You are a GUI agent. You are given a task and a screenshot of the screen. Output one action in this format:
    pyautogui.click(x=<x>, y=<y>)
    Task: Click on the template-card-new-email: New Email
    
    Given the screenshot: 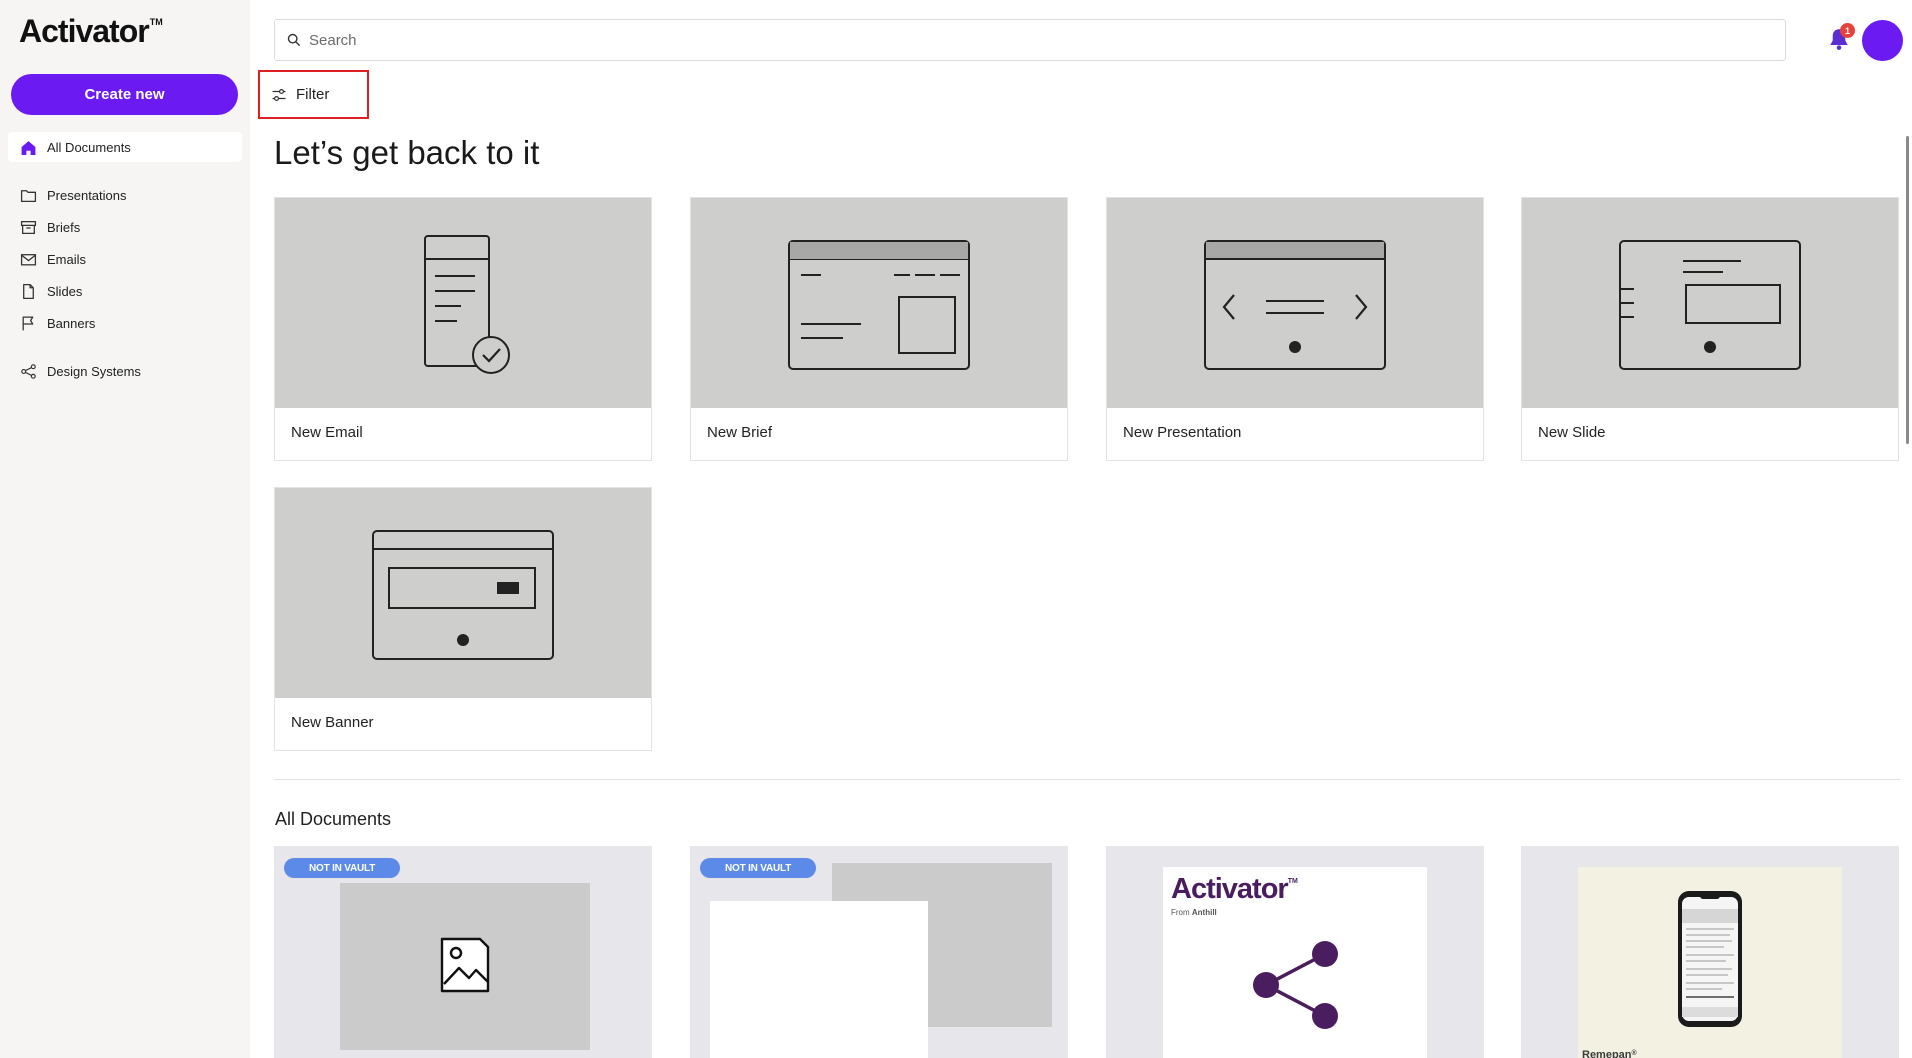 What is the action you would take?
    pyautogui.click(x=463, y=329)
    